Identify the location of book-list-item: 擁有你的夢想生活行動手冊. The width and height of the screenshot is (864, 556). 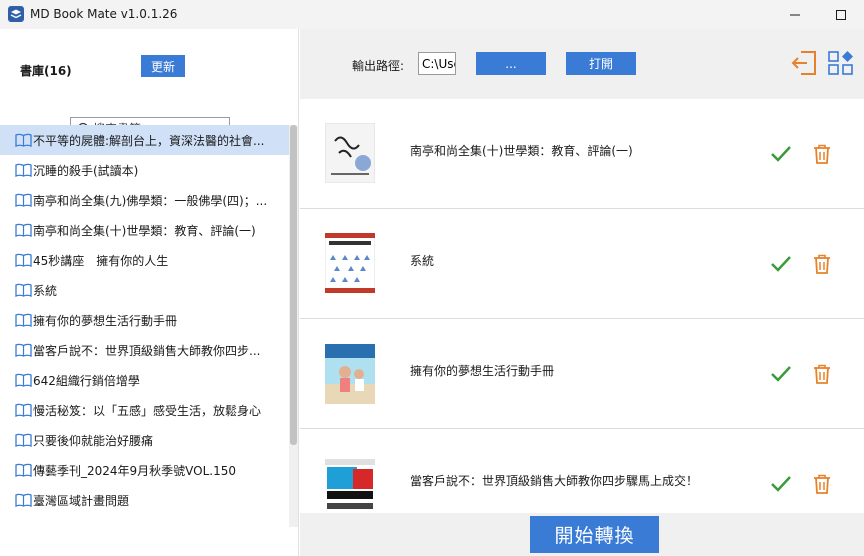
(144, 320).